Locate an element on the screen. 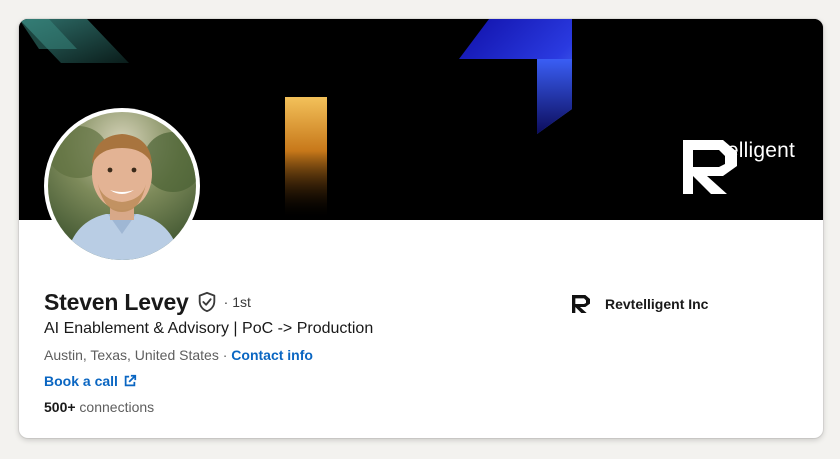 The width and height of the screenshot is (840, 459). shield-check-icon is located at coordinates (207, 302).